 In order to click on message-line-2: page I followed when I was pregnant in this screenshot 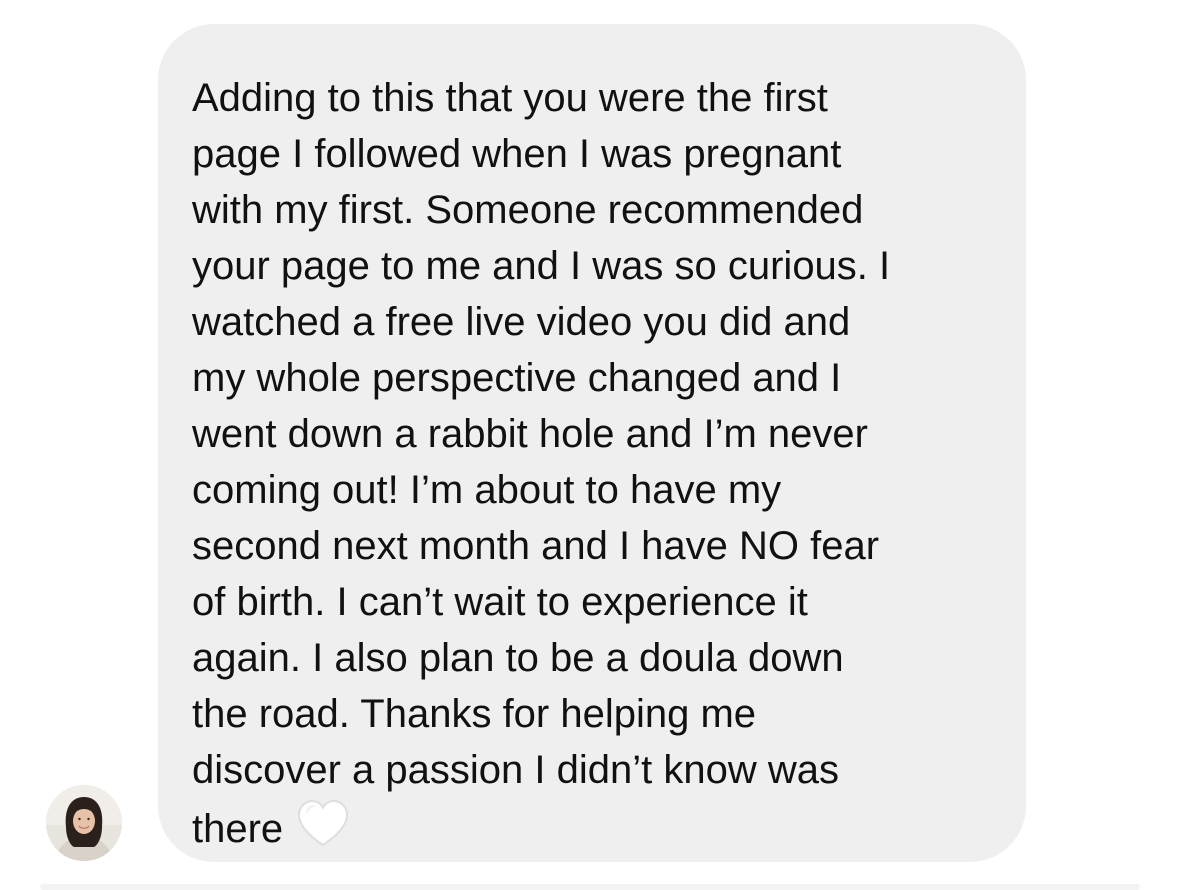, I will do `click(517, 154)`.